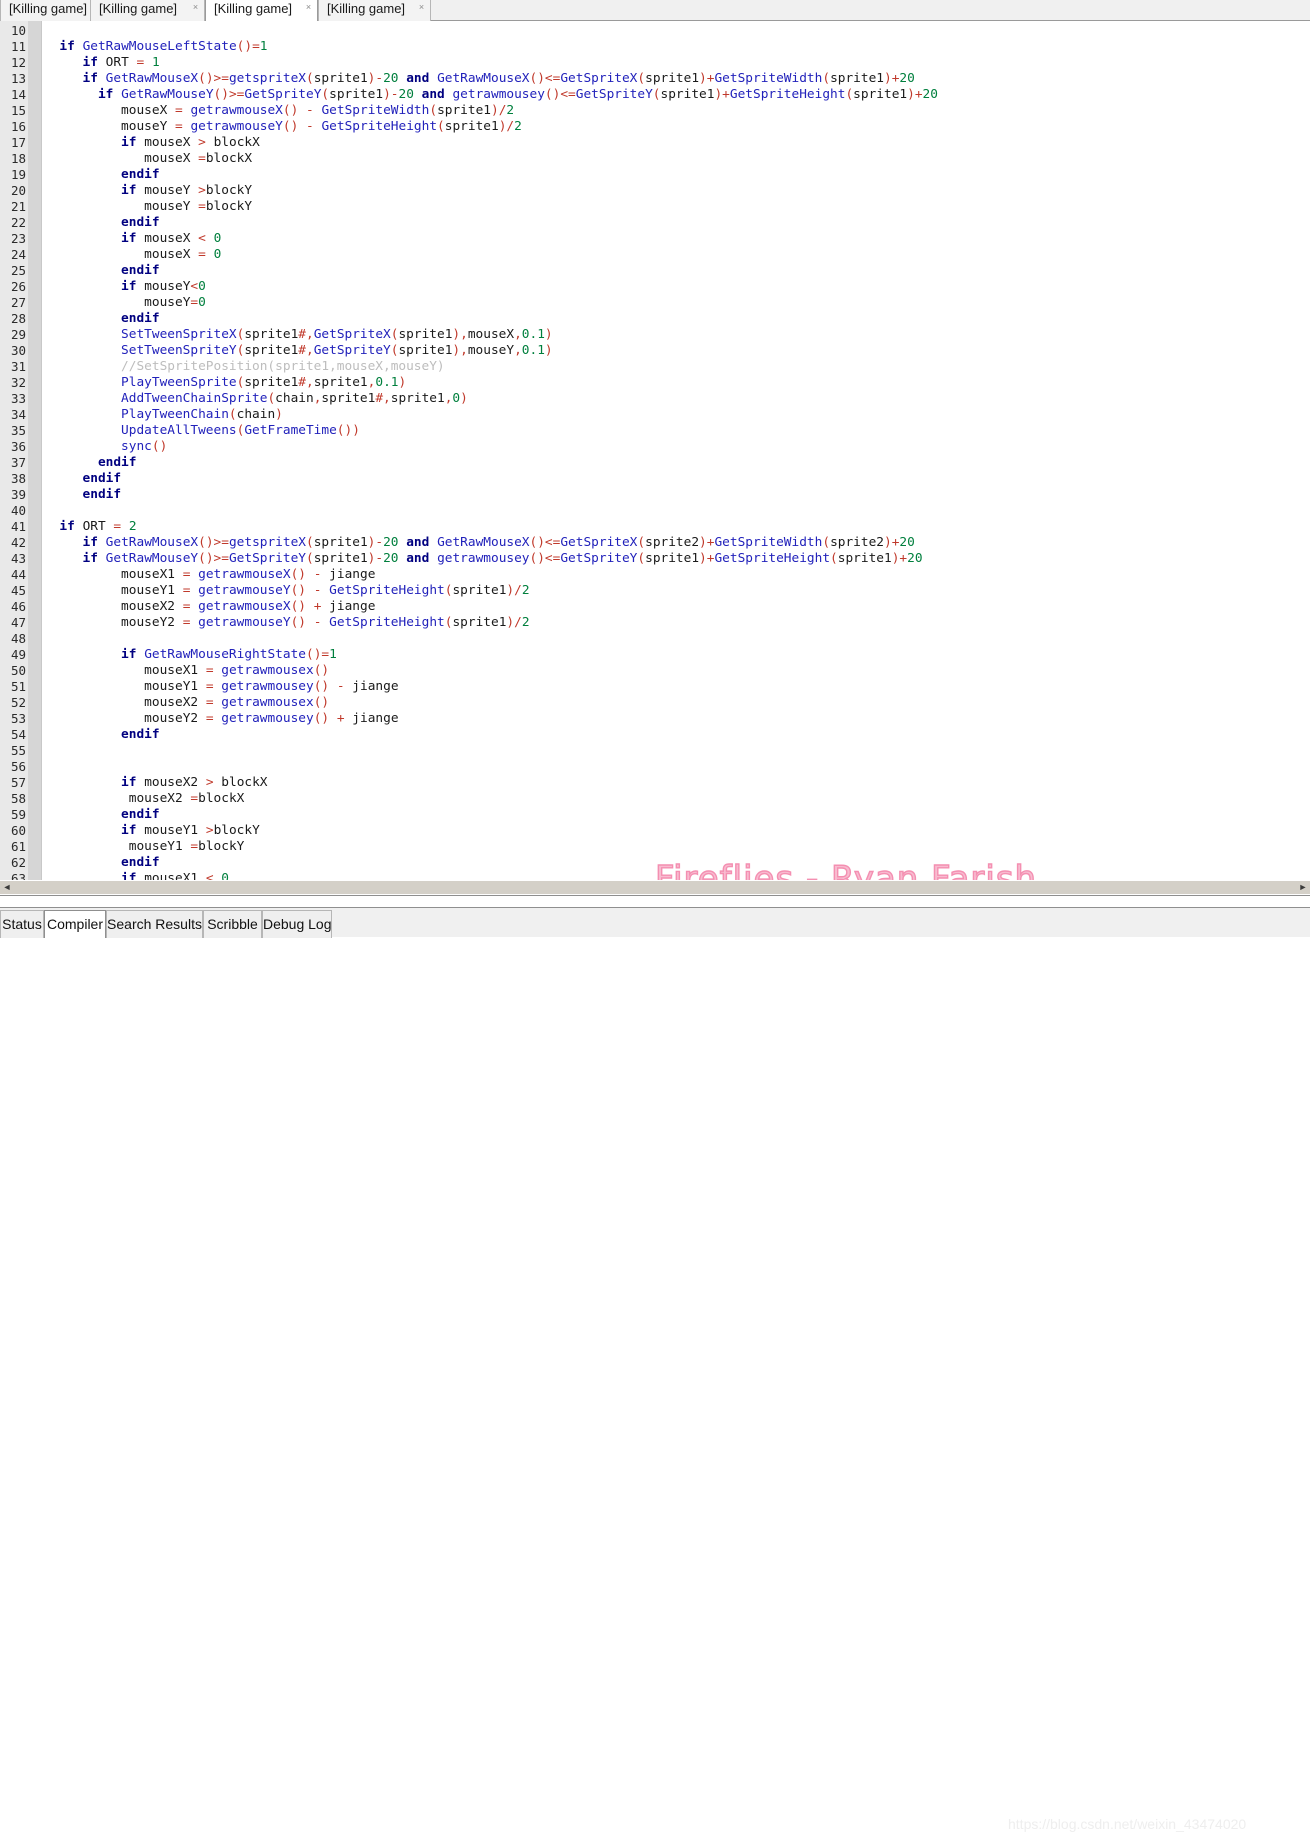 This screenshot has width=1310, height=1832. Describe the element at coordinates (491, 239) in the screenshot. I see `code-line: if mouseX < 0` at that location.